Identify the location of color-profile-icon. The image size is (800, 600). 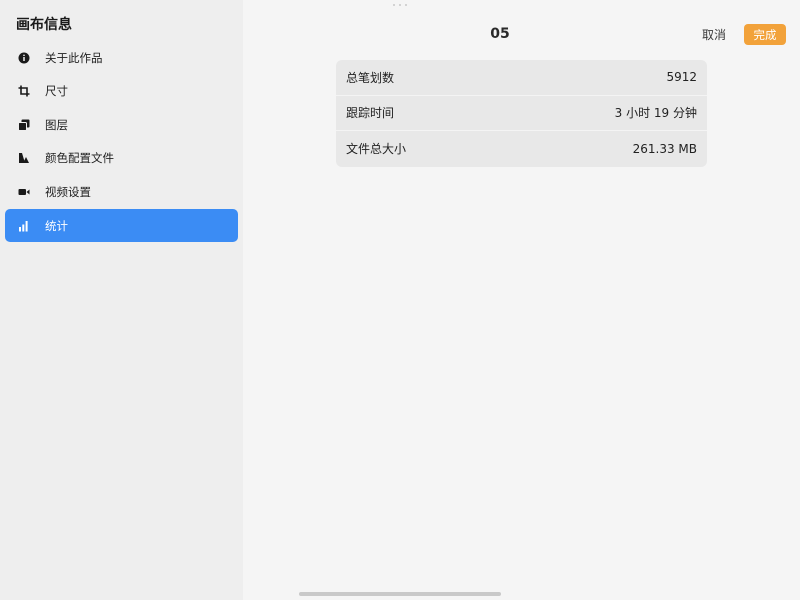
(24, 158).